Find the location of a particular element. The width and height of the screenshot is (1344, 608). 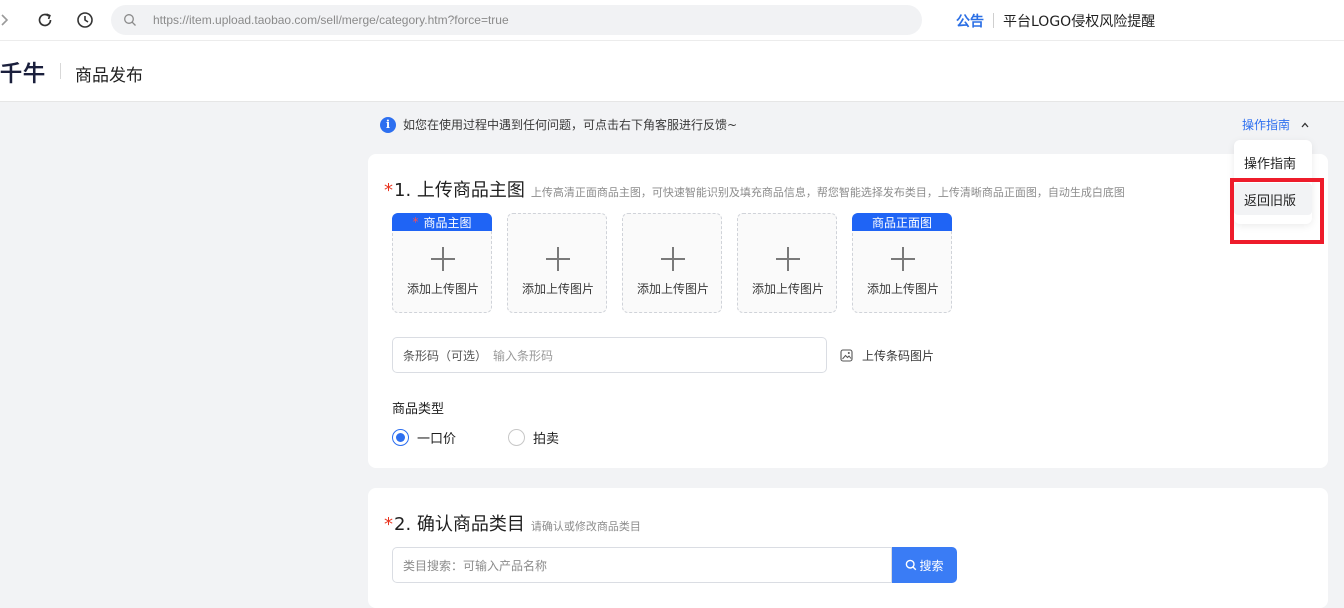

required-star: * is located at coordinates (415, 222).